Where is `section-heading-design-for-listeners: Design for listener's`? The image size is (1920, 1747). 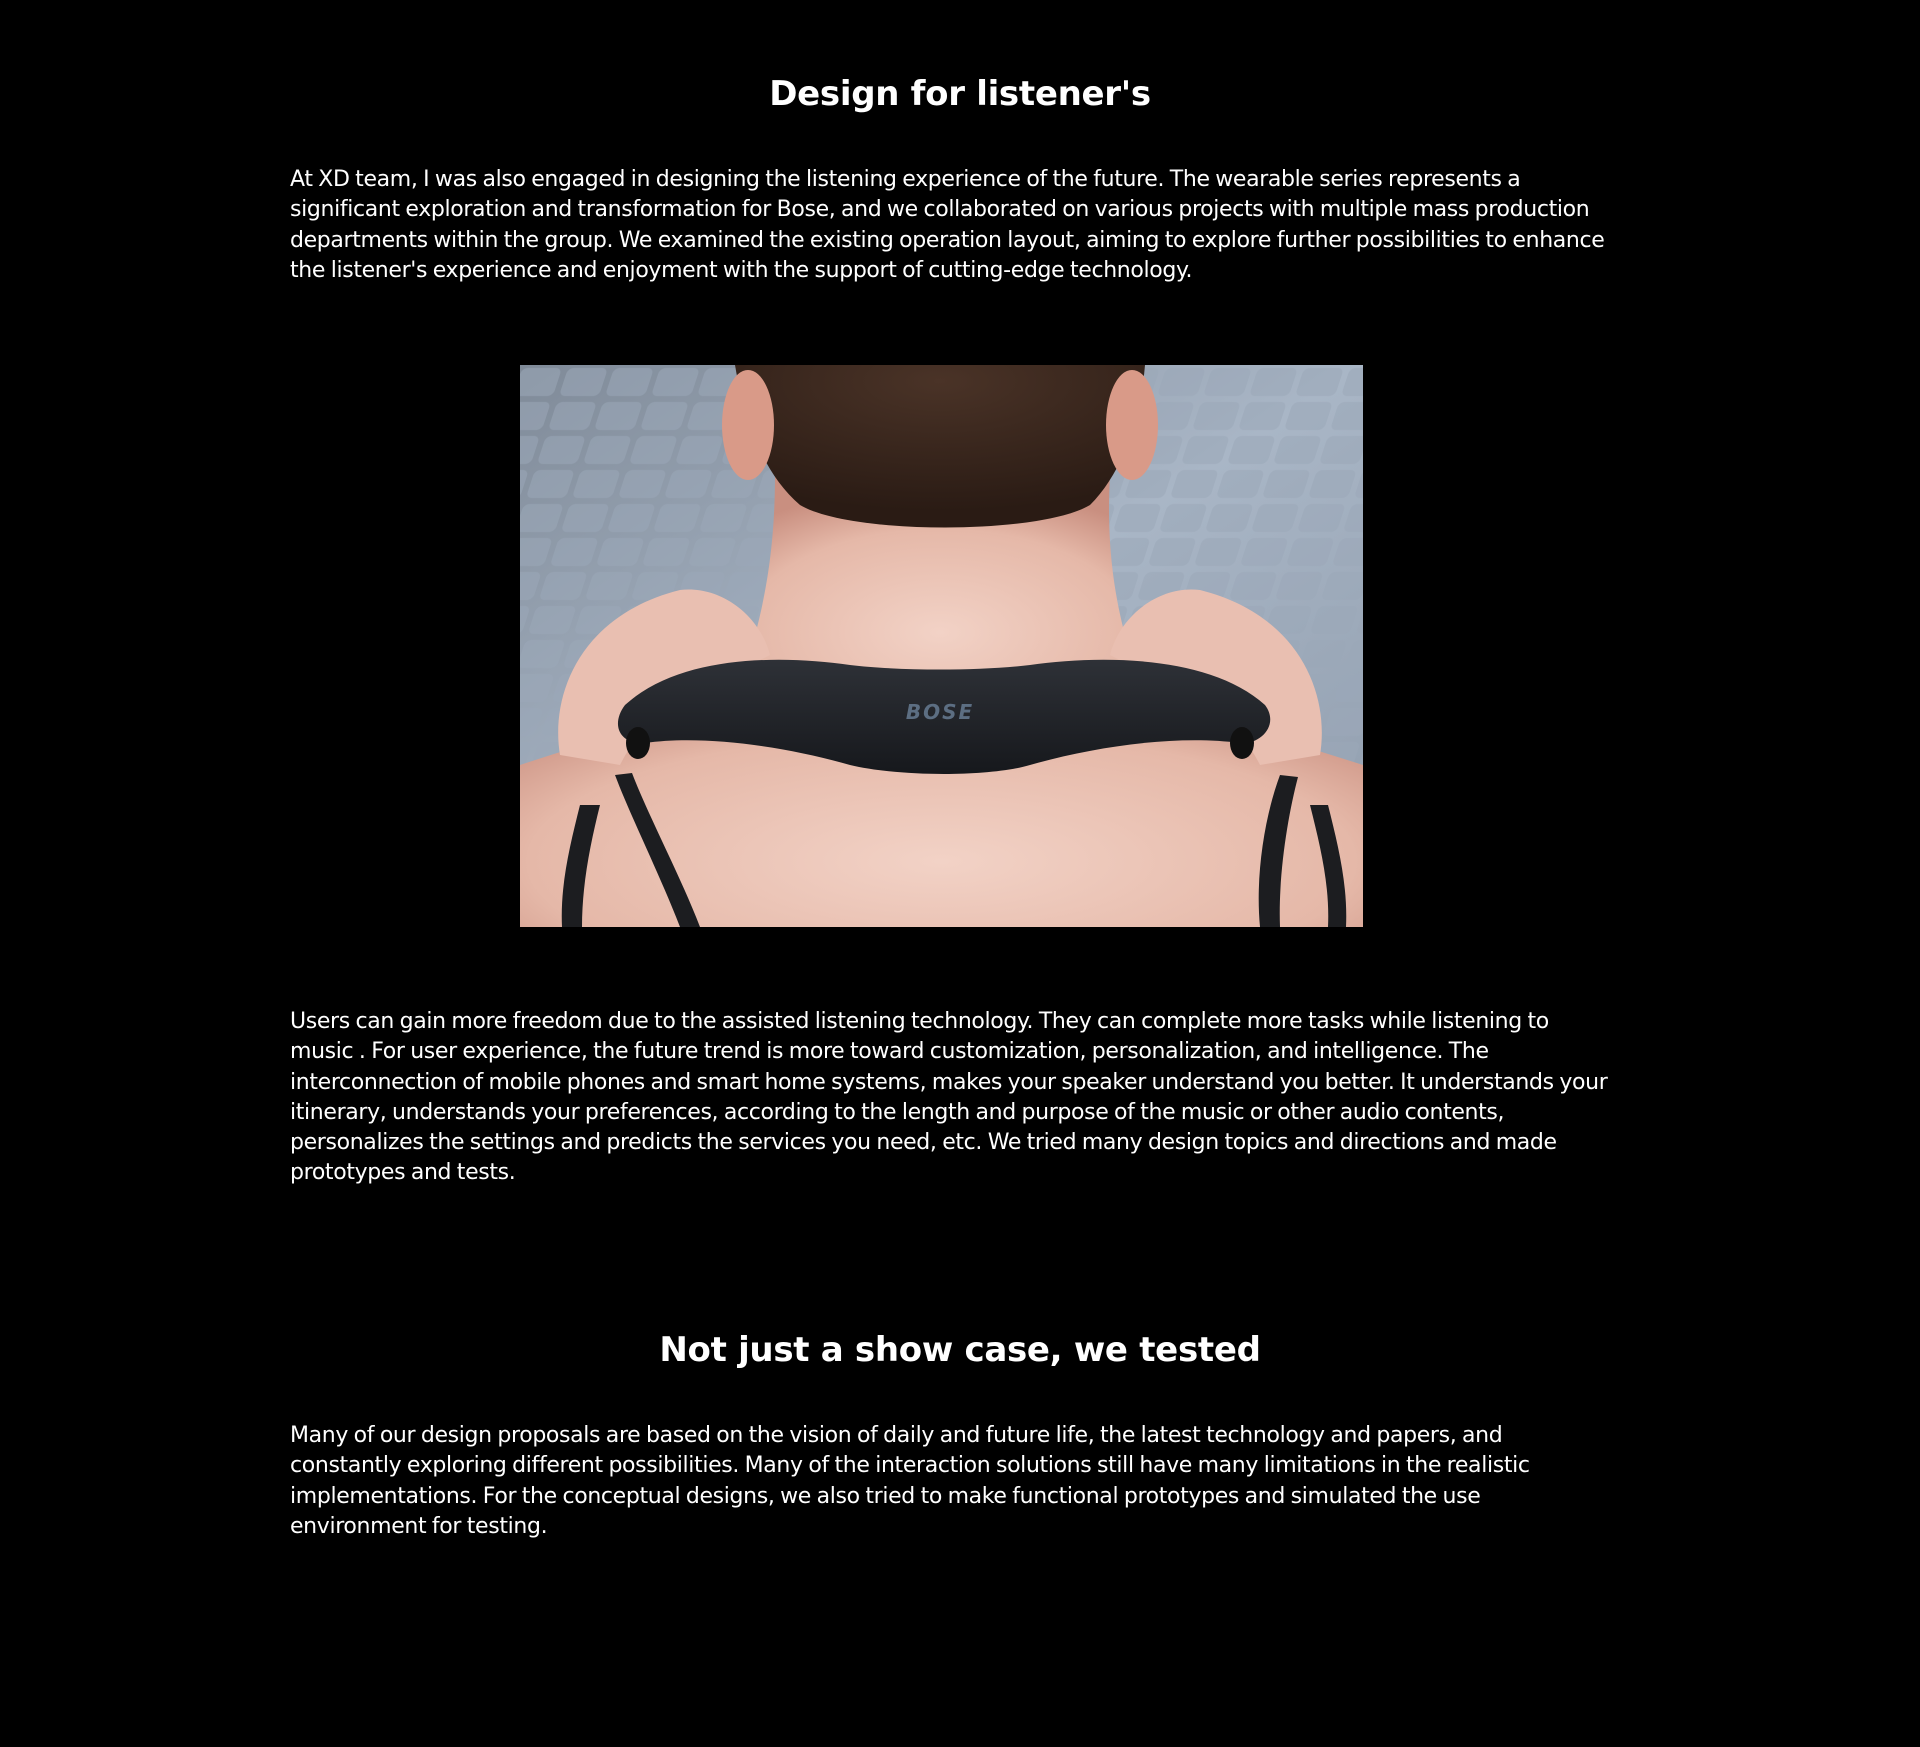 section-heading-design-for-listeners: Design for listener's is located at coordinates (960, 94).